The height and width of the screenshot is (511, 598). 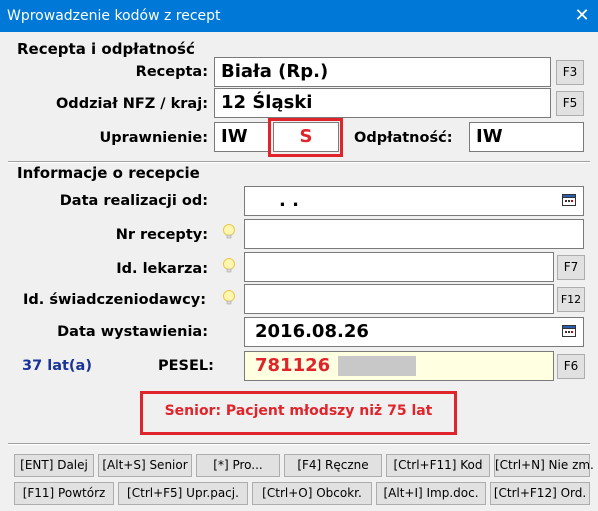 What do you see at coordinates (299, 16) in the screenshot?
I see `title-bar: Wprowadzenie kodów z recept ✕` at bounding box center [299, 16].